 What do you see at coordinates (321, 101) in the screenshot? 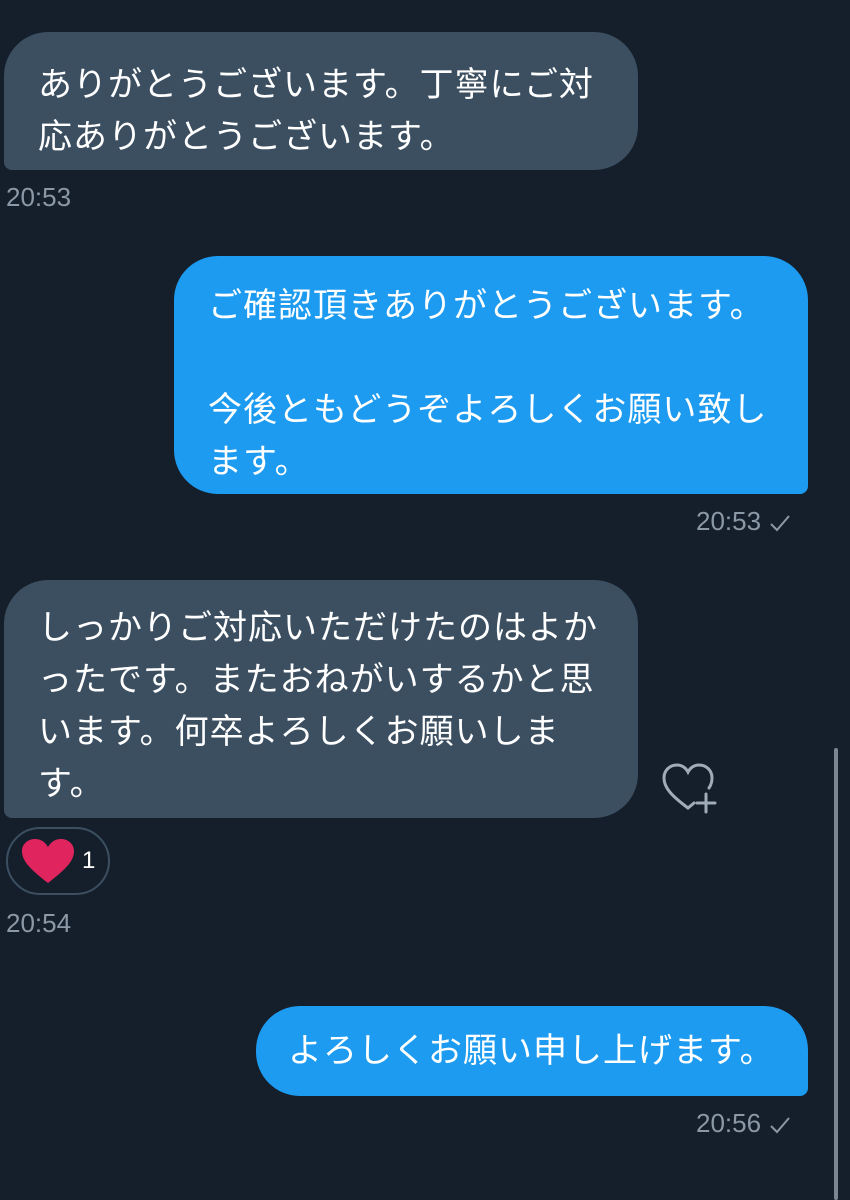
I see `message-bubble-received: ありがとうございます。丁寧にご対応ありがとうございます。` at bounding box center [321, 101].